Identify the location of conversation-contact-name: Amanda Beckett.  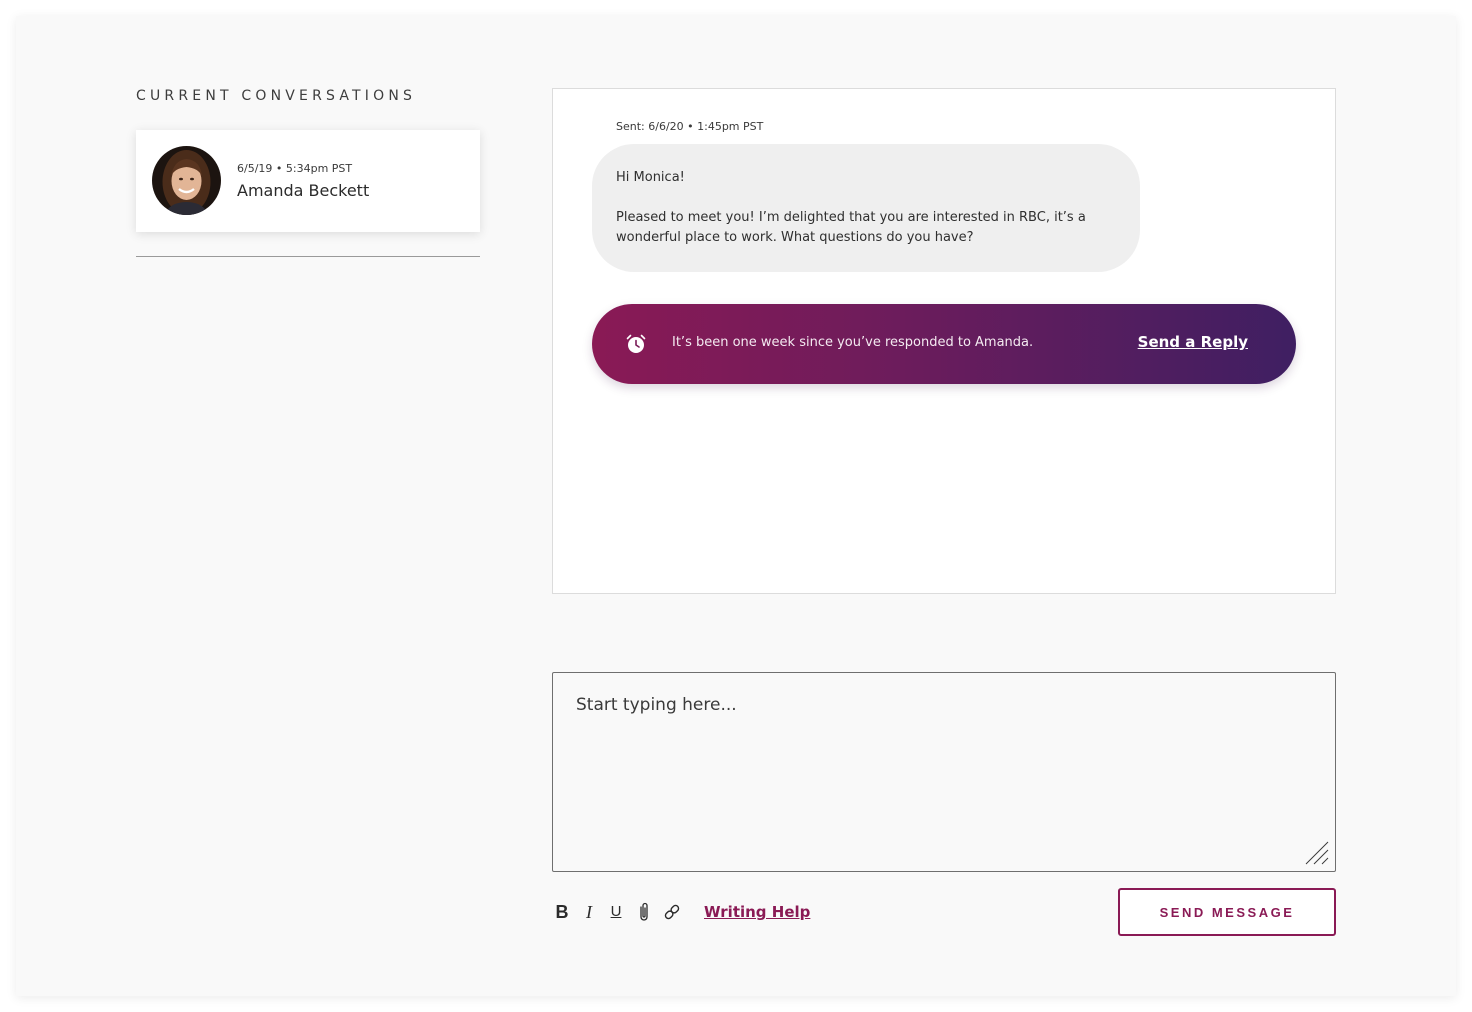
(303, 190).